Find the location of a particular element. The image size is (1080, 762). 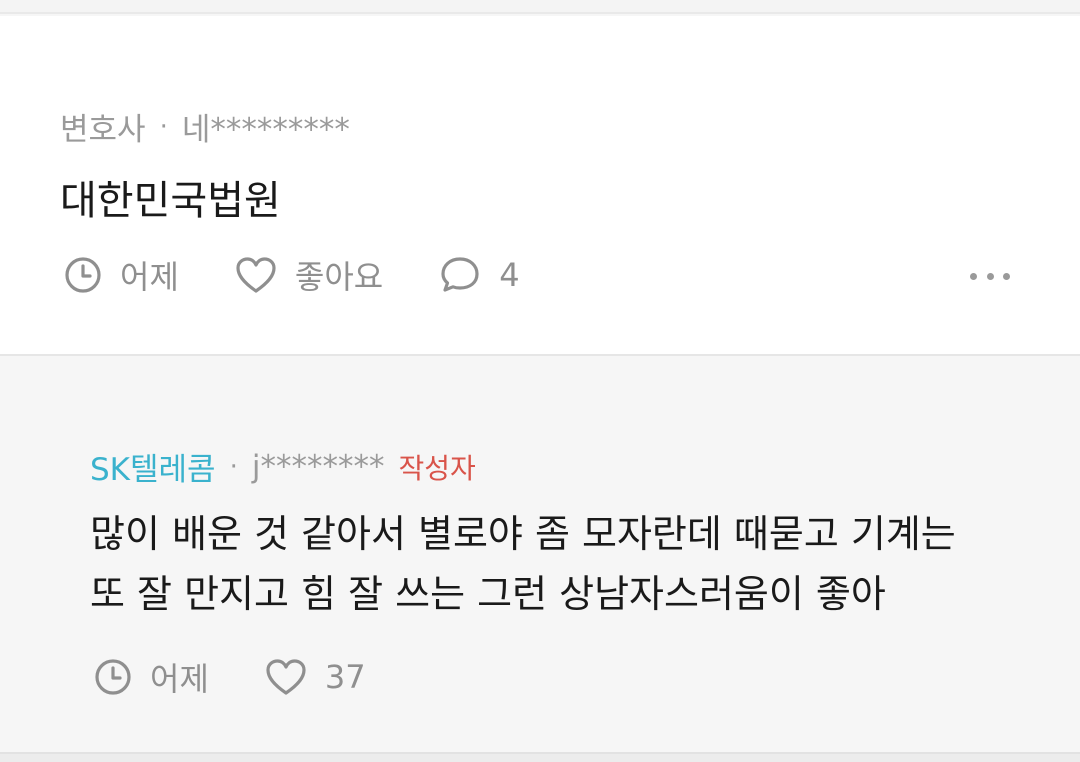

post-meta: 변호사 · 네********* is located at coordinates (205, 126).